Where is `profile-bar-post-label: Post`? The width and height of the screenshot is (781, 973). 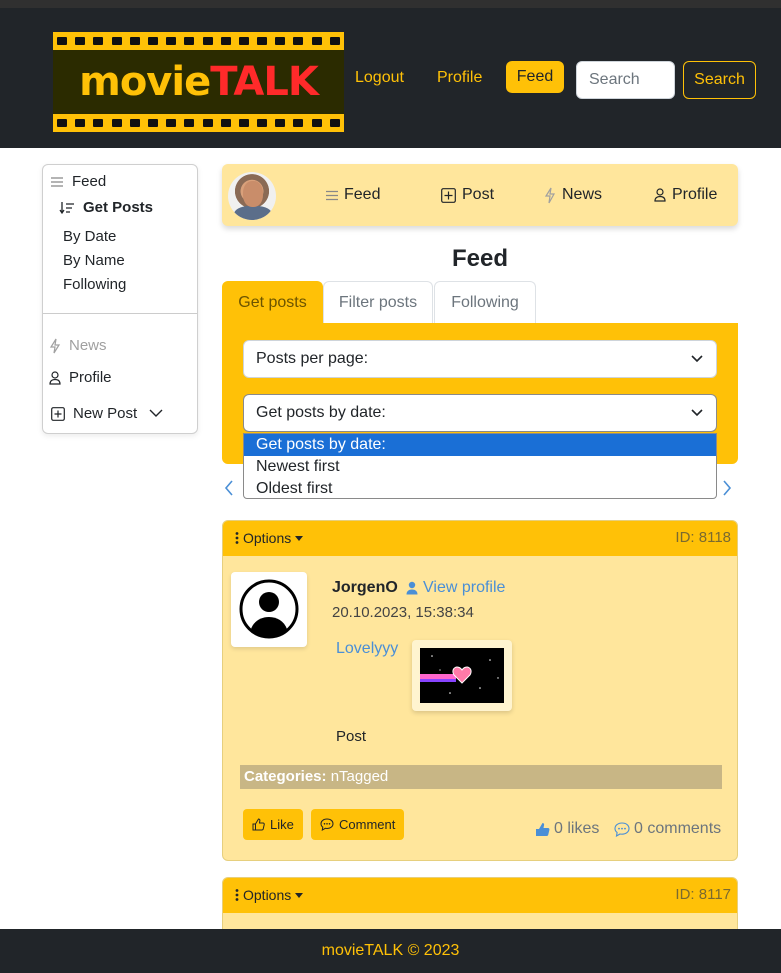 profile-bar-post-label: Post is located at coordinates (478, 194).